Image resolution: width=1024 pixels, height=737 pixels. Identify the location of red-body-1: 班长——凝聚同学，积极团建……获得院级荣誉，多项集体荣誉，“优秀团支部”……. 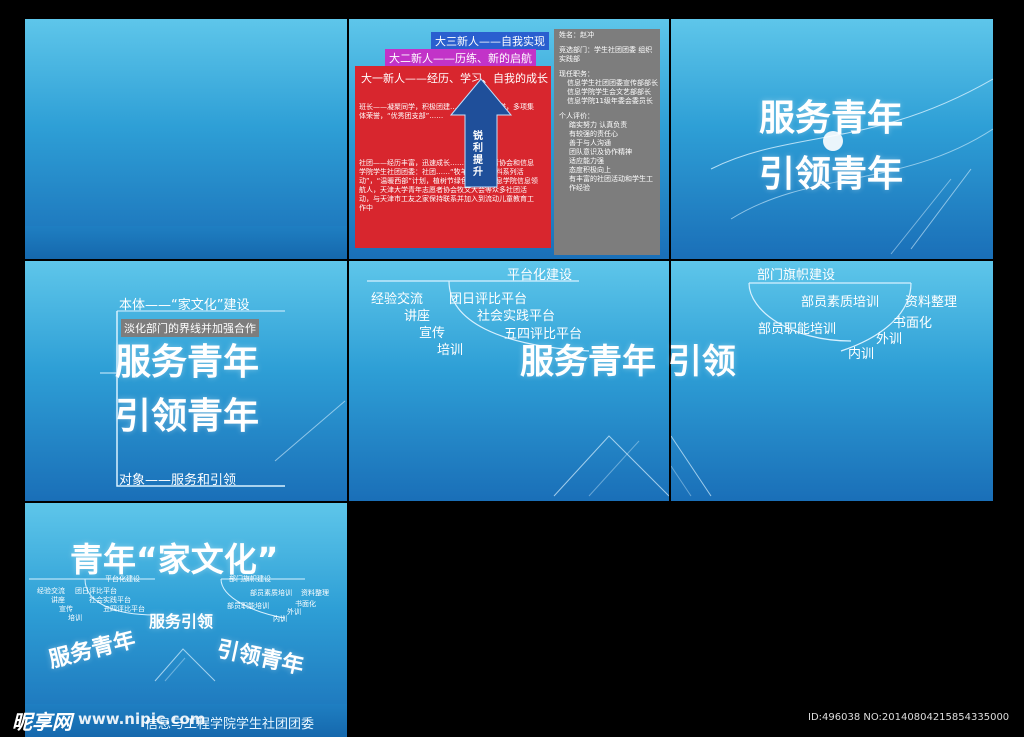
(446, 111).